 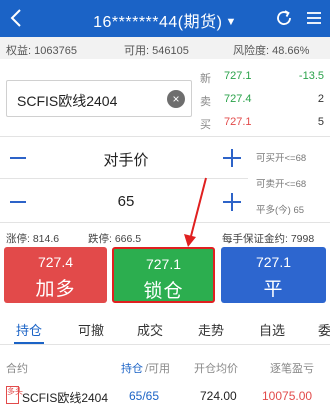 What do you see at coordinates (165, 237) in the screenshot?
I see `price-limits: 涨停: 814.6 跌停: 666.5 每手保证金约: 7998` at bounding box center [165, 237].